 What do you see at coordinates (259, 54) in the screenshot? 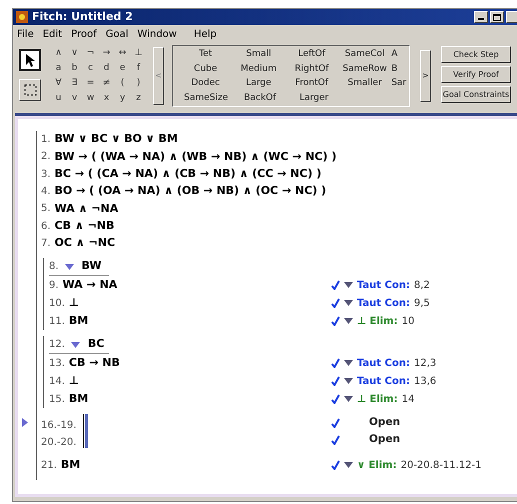
I see `predicate-key: Small` at bounding box center [259, 54].